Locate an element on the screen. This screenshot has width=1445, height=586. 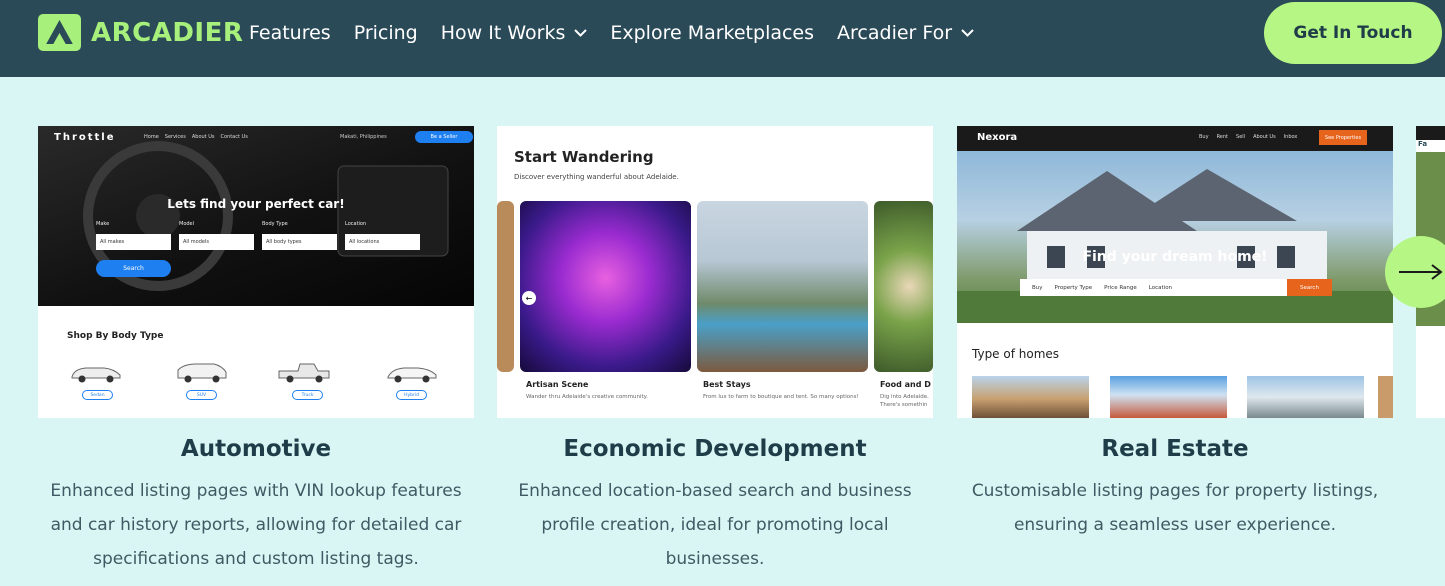
best-stays-image is located at coordinates (782, 286).